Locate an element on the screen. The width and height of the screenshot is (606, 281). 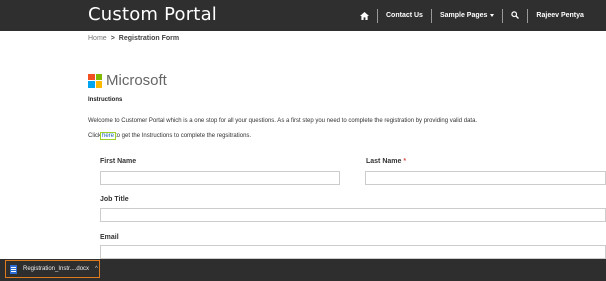
instructions-here-link: here is located at coordinates (108, 136).